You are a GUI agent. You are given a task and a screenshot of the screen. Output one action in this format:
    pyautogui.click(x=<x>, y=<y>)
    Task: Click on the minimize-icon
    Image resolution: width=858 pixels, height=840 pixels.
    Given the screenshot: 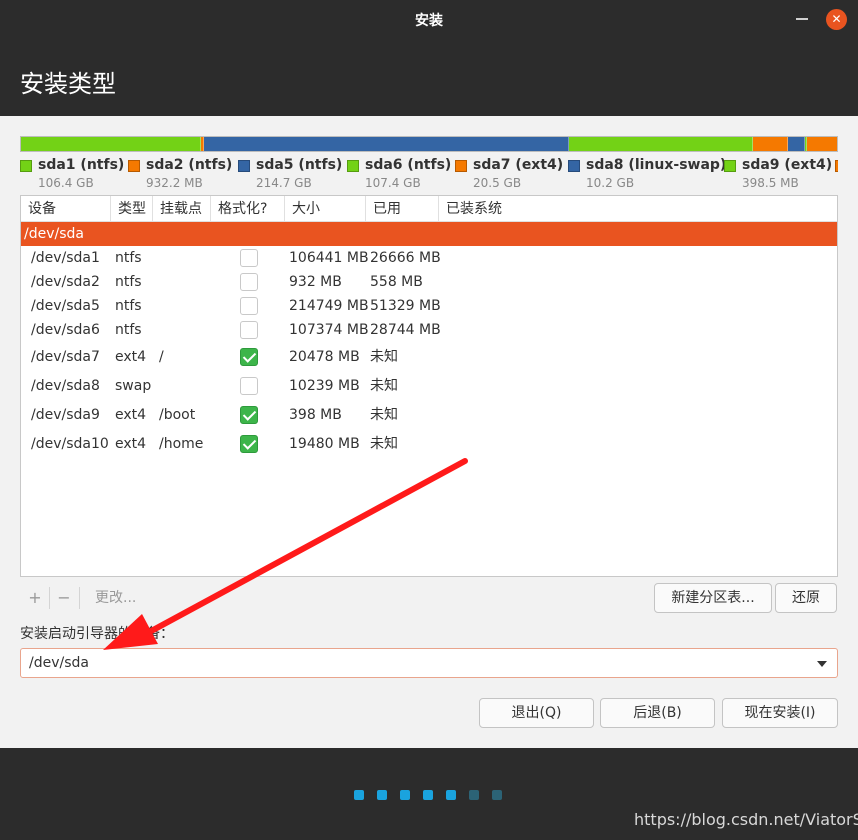 What is the action you would take?
    pyautogui.click(x=802, y=19)
    